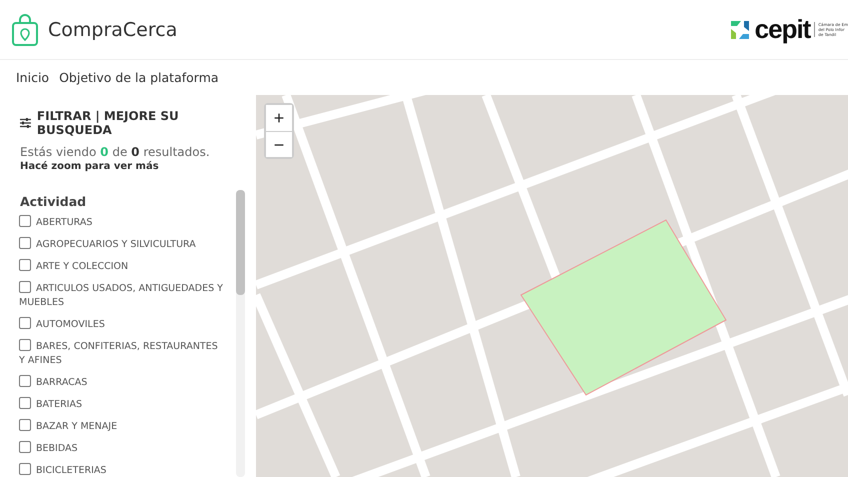 The width and height of the screenshot is (848, 477). Describe the element at coordinates (115, 152) in the screenshot. I see `results-count: Estás viendo 0 de 0 resultados.` at that location.